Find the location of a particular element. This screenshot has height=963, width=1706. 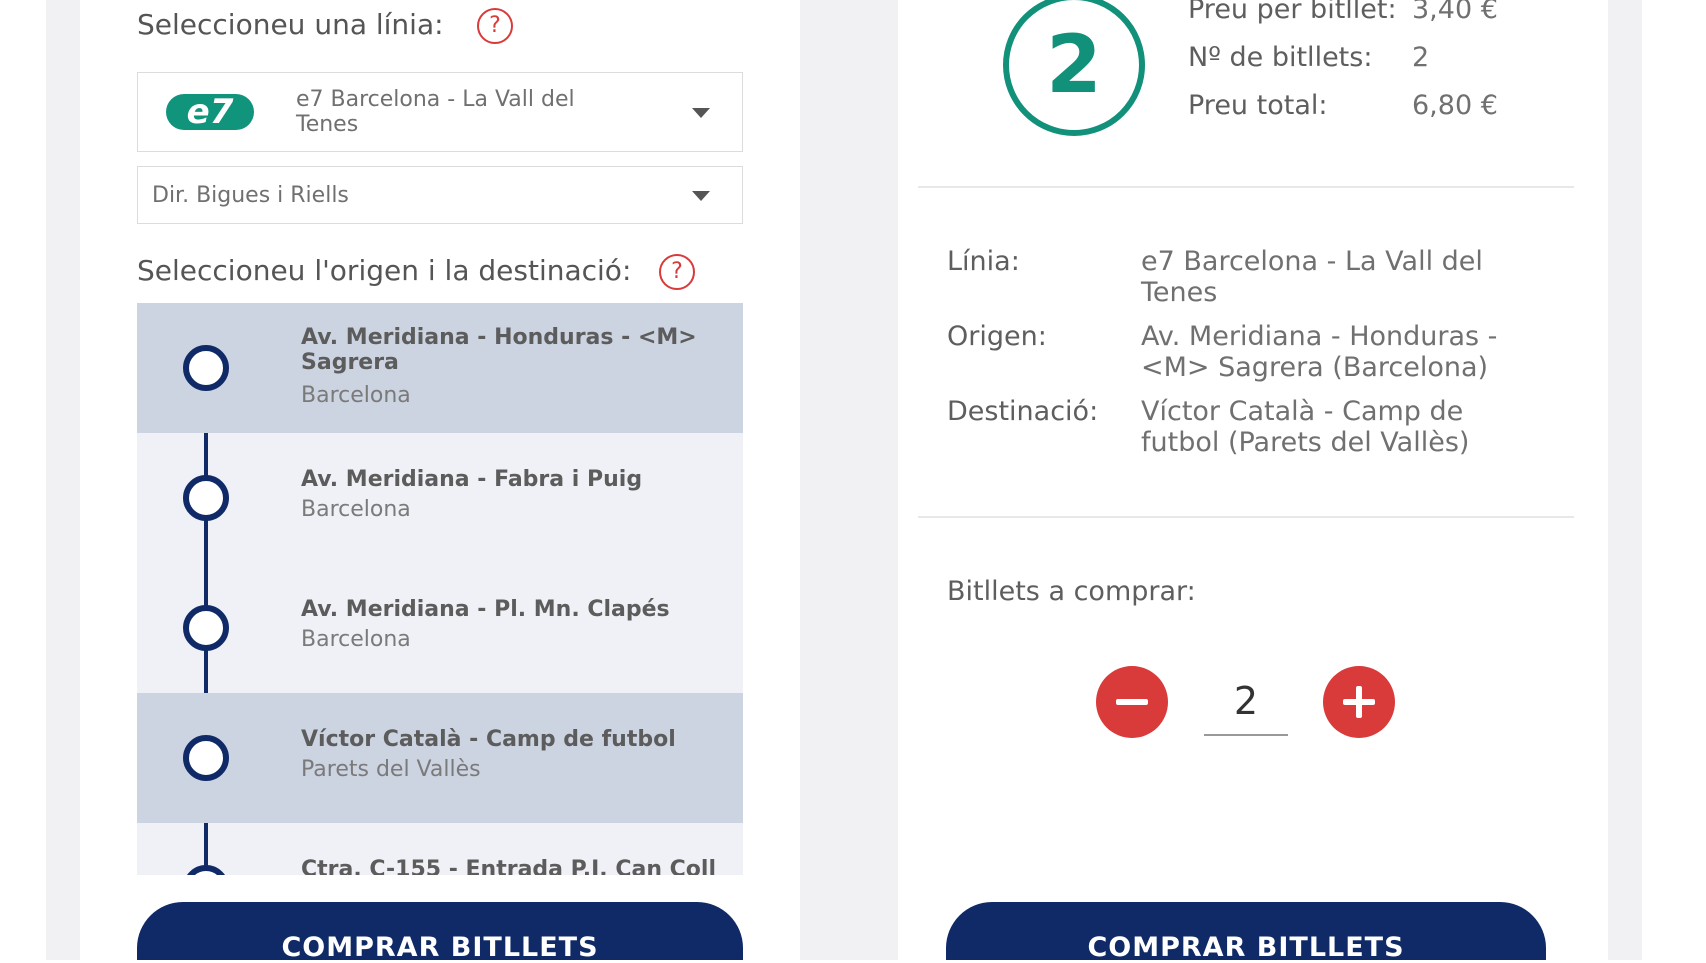

stop-city: Parets del Vallès is located at coordinates (391, 769).